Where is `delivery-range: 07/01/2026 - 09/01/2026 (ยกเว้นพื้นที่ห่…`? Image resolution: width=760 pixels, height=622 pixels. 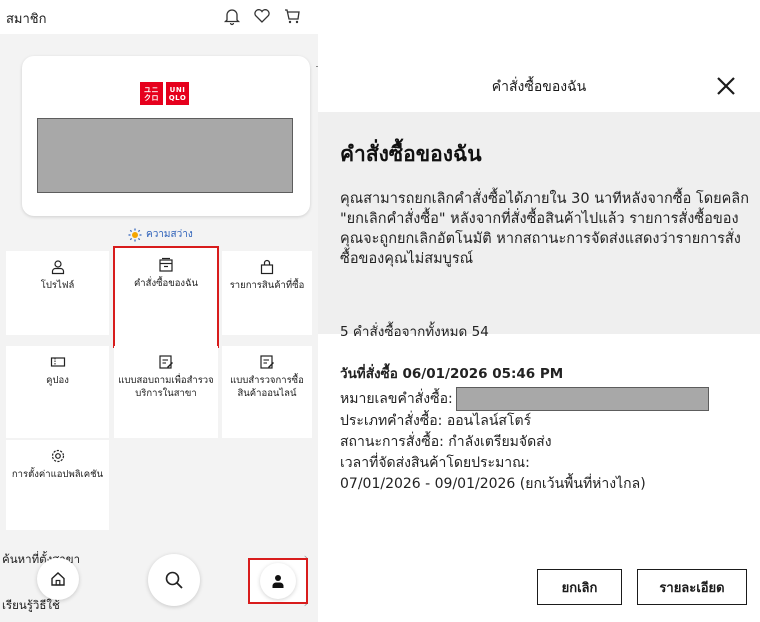 delivery-range: 07/01/2026 - 09/01/2026 (ยกเว้นพื้นที่ห่… is located at coordinates (493, 484).